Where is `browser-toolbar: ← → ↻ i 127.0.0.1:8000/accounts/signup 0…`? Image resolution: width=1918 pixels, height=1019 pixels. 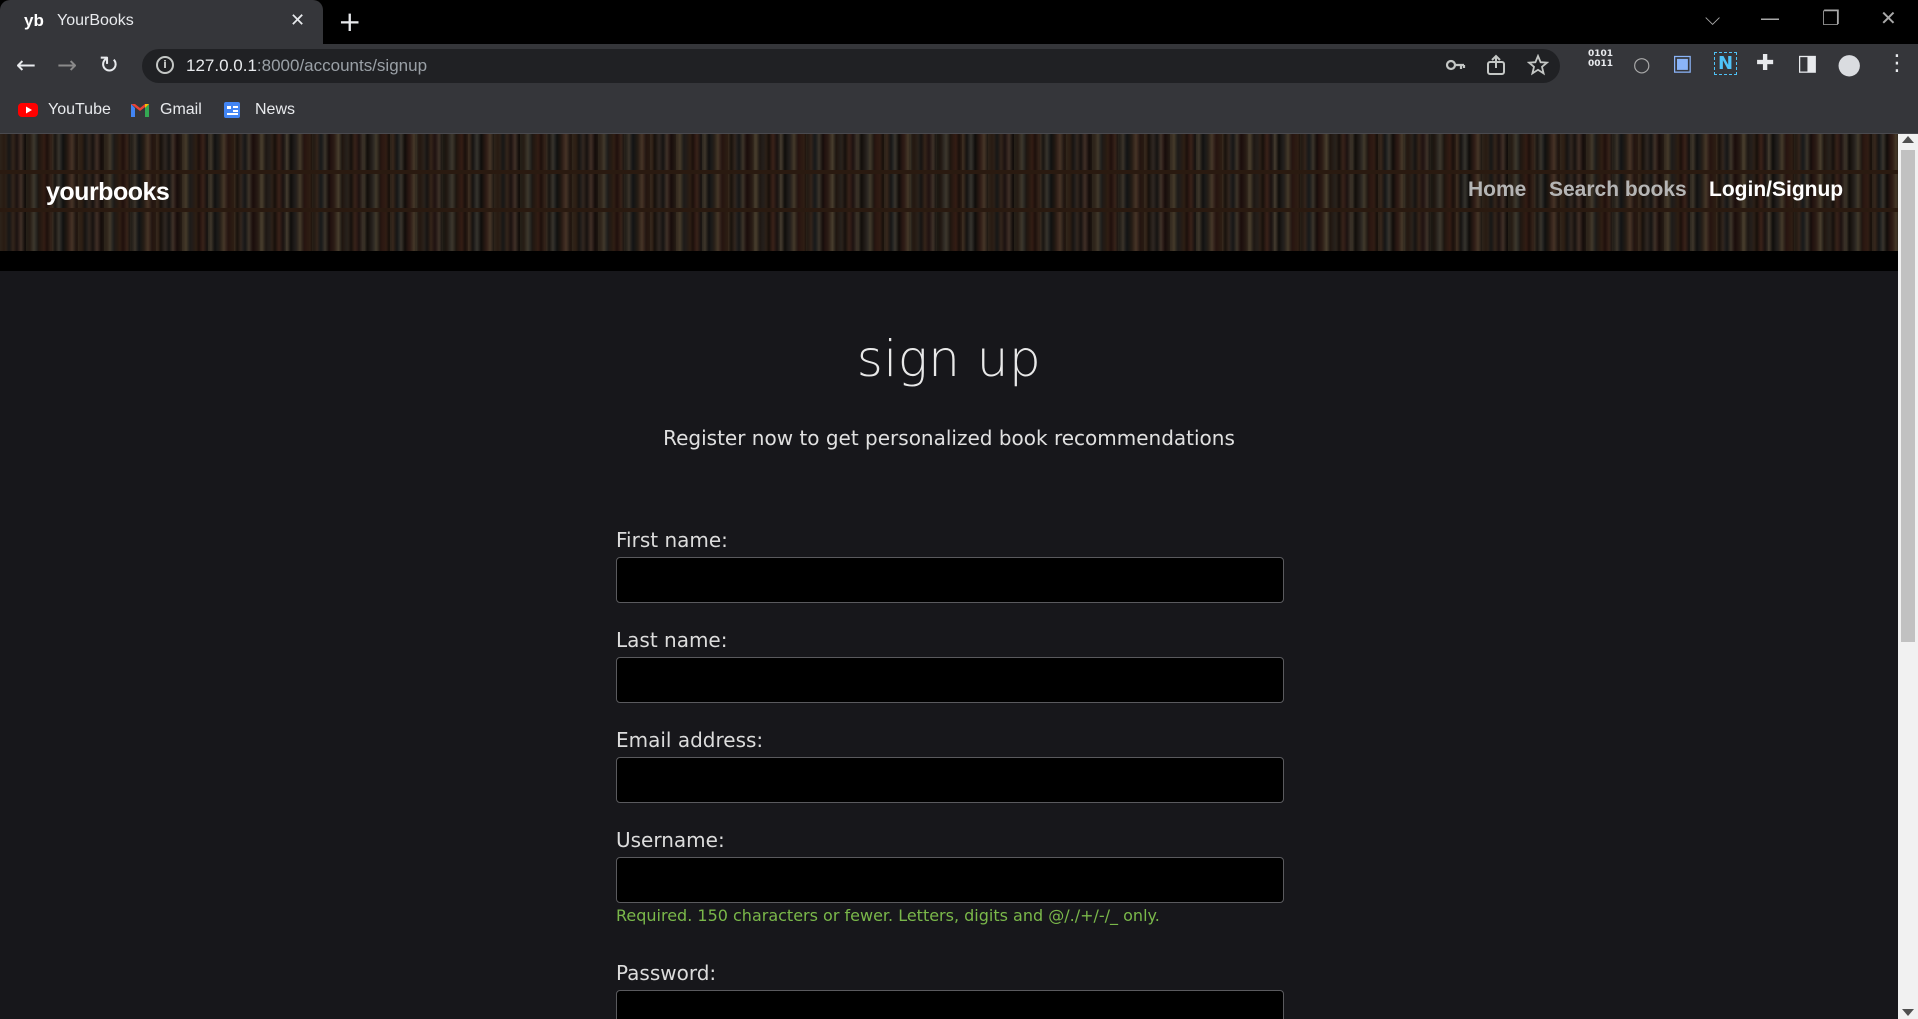 browser-toolbar: ← → ↻ i 127.0.0.1:8000/accounts/signup 0… is located at coordinates (959, 66).